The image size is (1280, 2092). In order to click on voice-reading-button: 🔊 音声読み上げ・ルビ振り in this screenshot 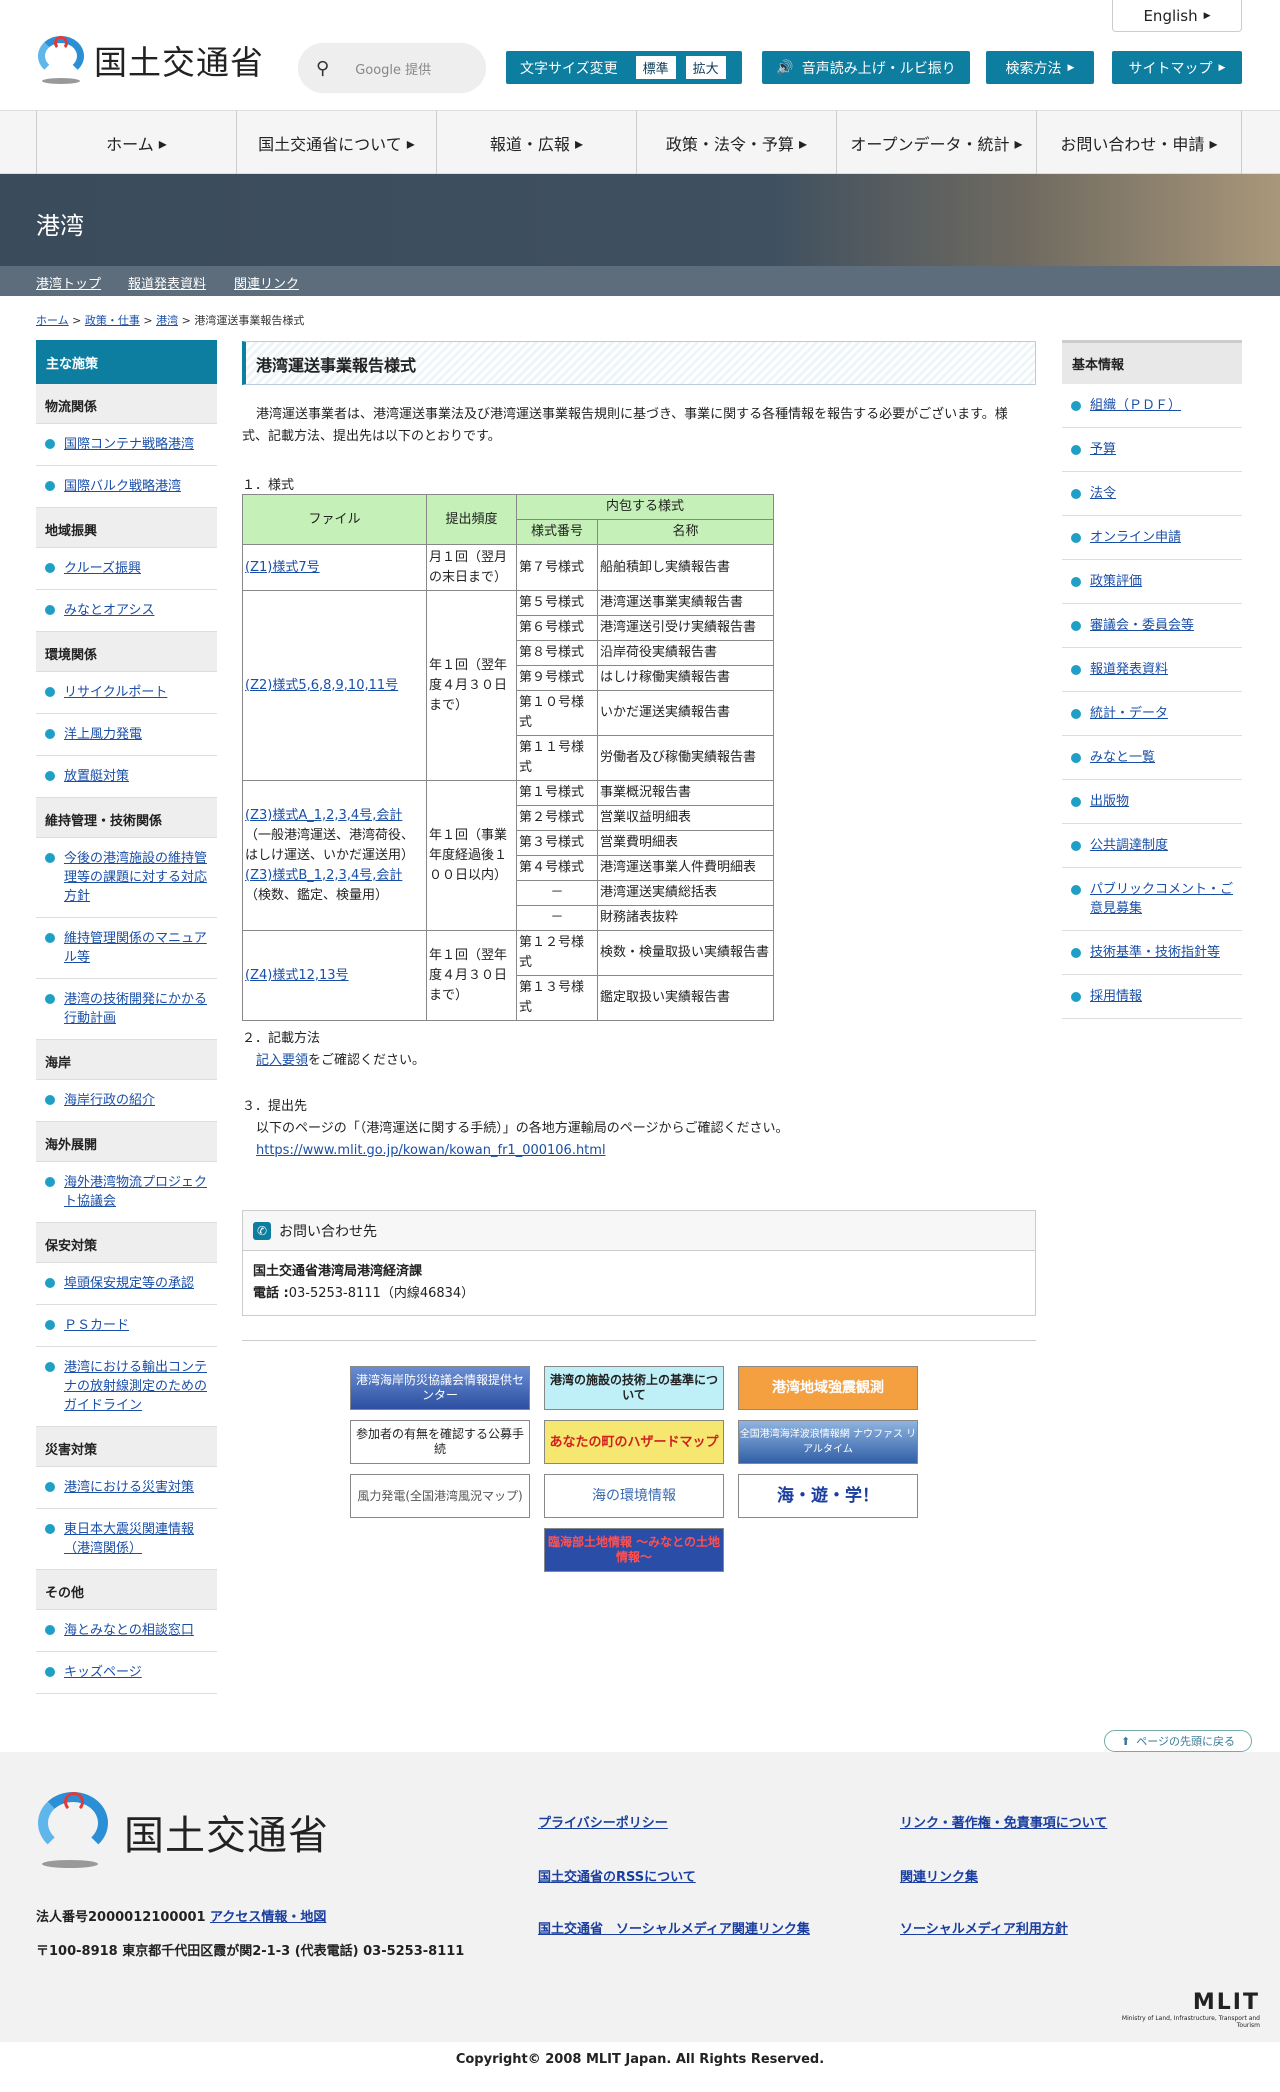, I will do `click(866, 67)`.